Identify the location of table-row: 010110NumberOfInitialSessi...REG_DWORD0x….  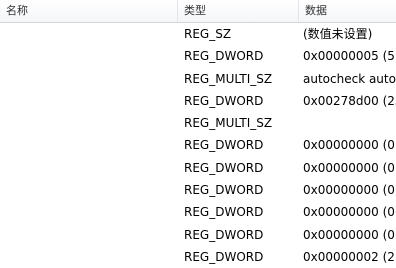
(198, 257).